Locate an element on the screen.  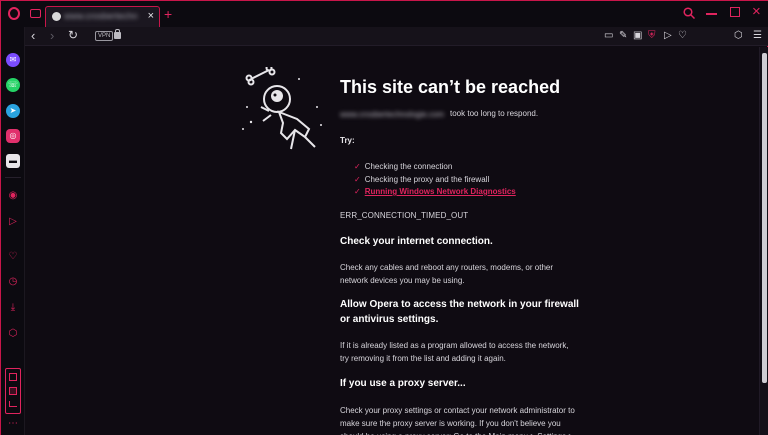
history-icon: ◷ is located at coordinates (13, 282).